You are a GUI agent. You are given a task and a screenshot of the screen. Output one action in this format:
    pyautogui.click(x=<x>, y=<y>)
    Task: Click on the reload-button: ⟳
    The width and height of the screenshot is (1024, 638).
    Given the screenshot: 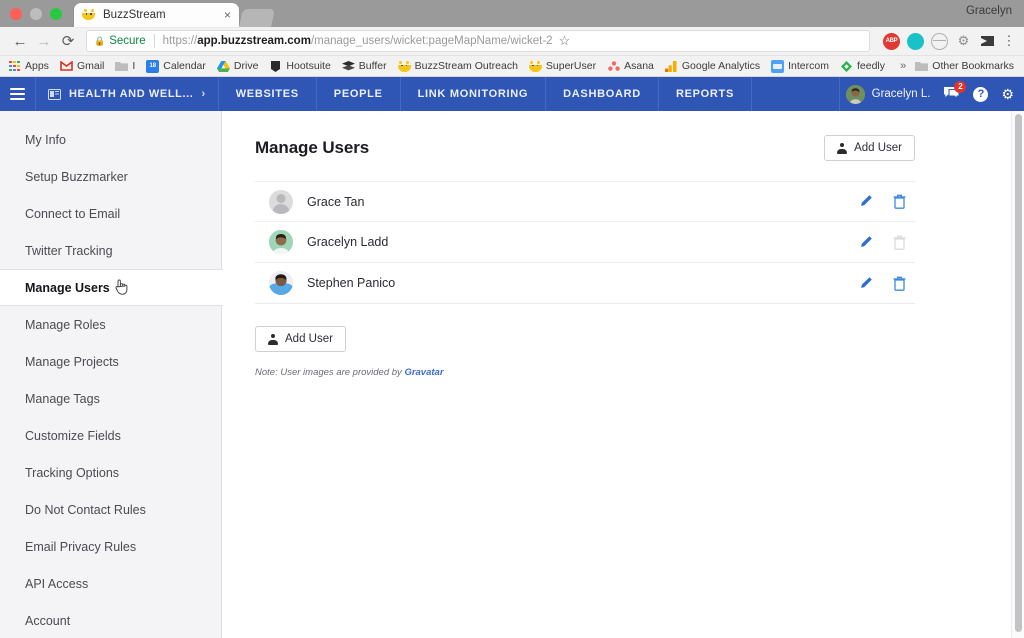 What is the action you would take?
    pyautogui.click(x=68, y=41)
    